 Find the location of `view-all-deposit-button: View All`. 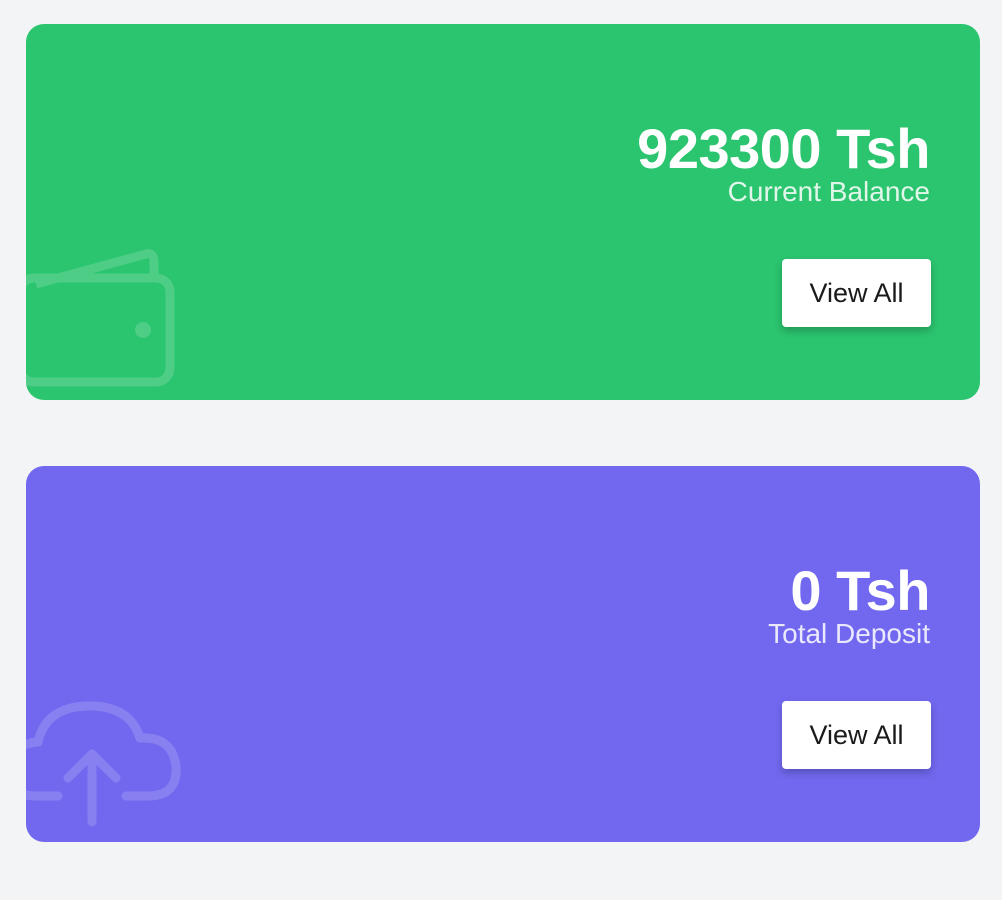

view-all-deposit-button: View All is located at coordinates (856, 735).